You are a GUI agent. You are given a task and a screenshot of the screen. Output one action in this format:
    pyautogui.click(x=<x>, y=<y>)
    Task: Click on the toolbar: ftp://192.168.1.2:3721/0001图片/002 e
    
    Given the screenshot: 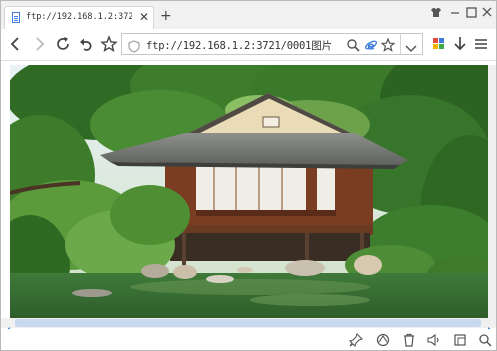 What is the action you would take?
    pyautogui.click(x=248, y=45)
    